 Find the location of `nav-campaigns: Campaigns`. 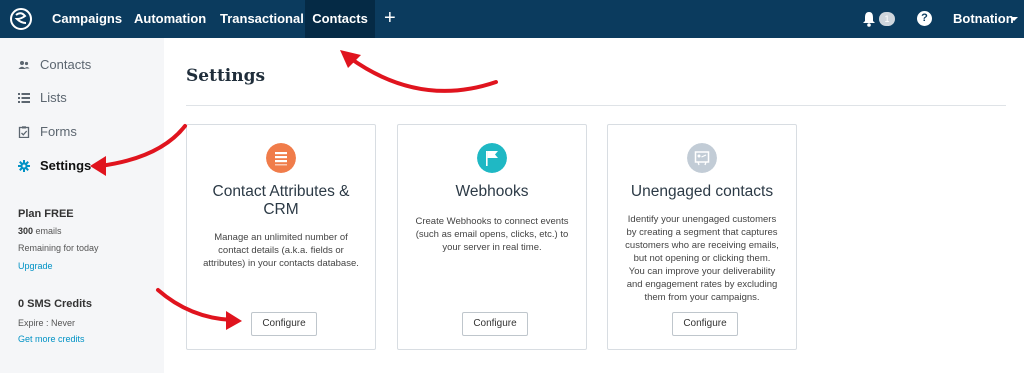

nav-campaigns: Campaigns is located at coordinates (87, 19).